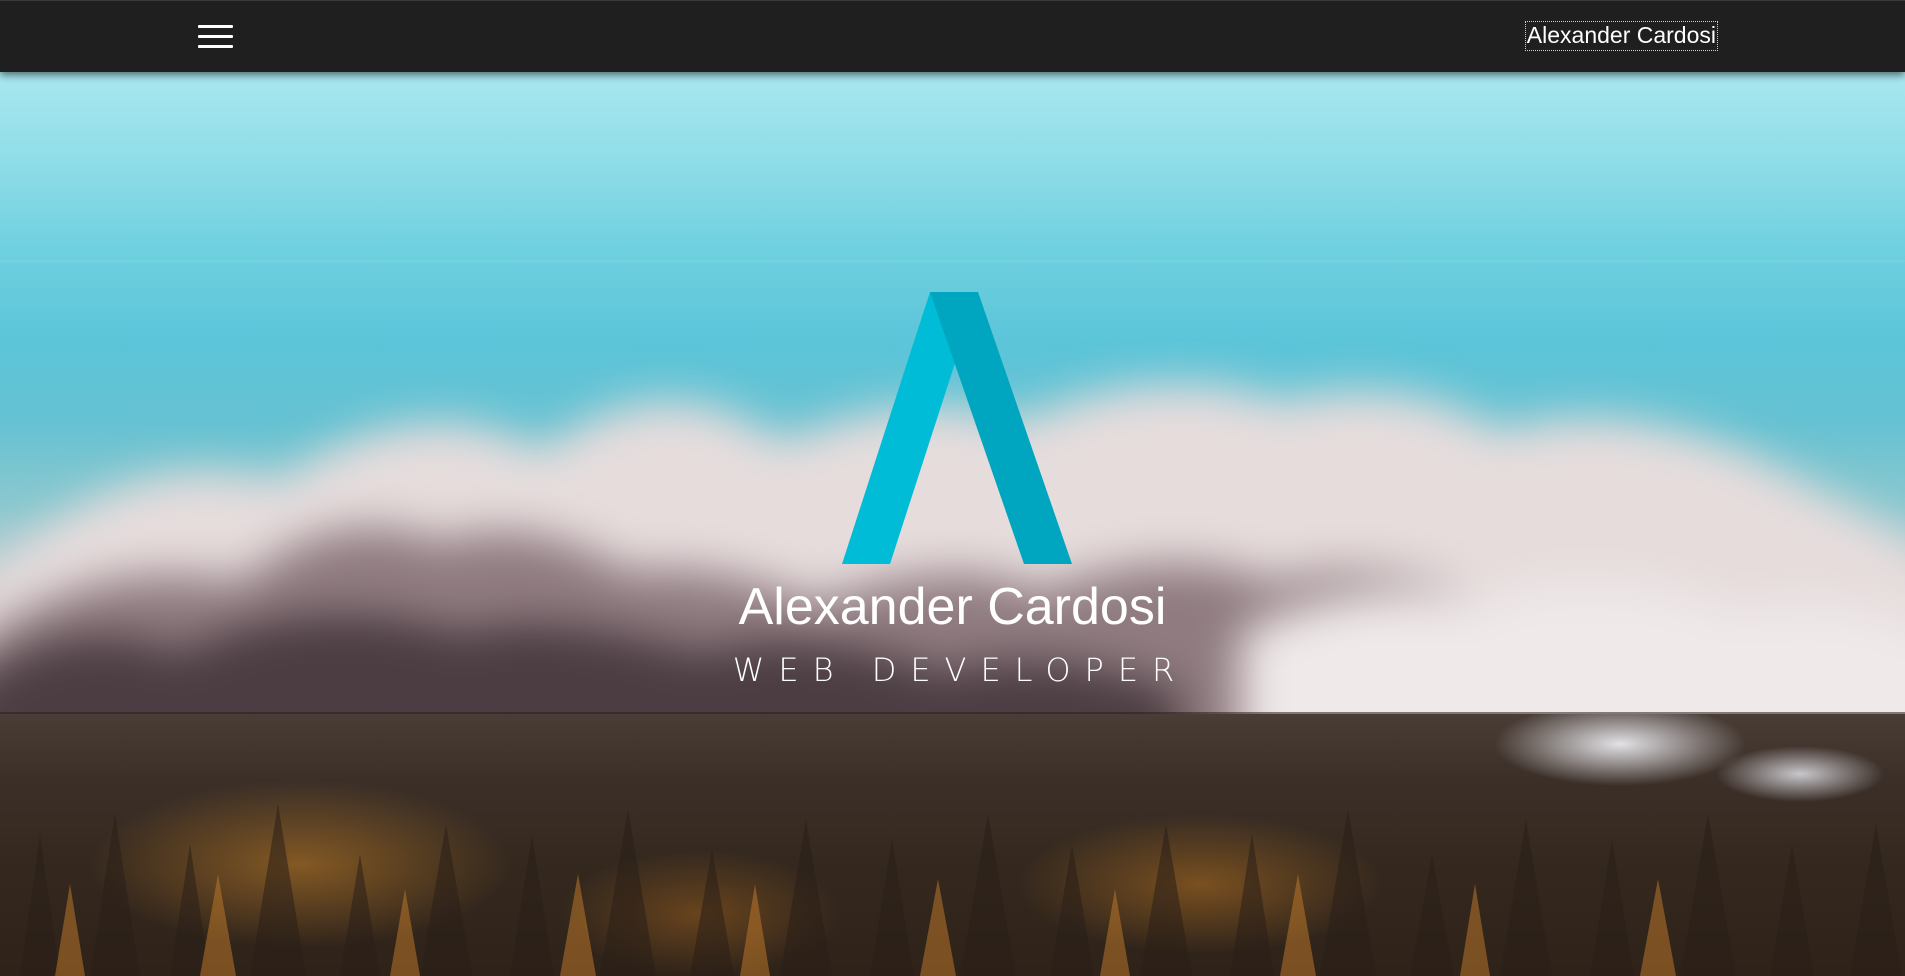 The height and width of the screenshot is (976, 1905). I want to click on top-navbar: Alexander Cardosi, so click(952, 36).